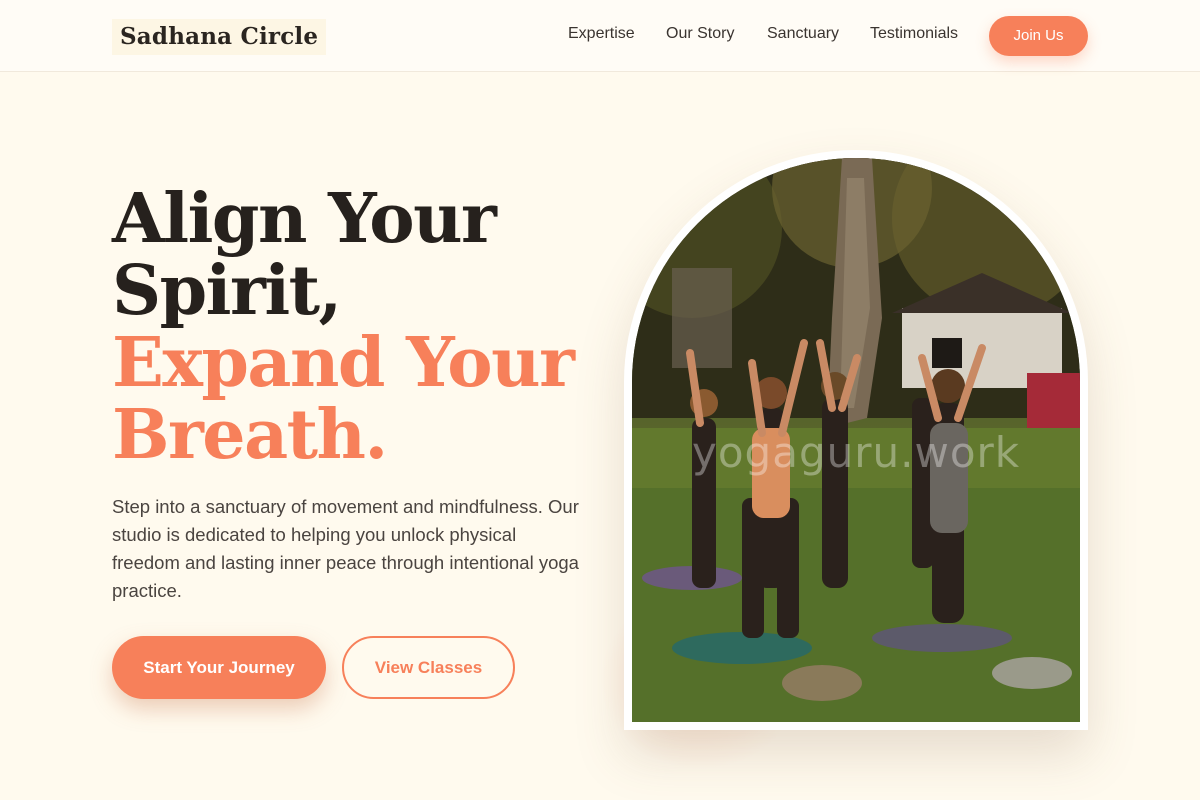  What do you see at coordinates (700, 34) in the screenshot?
I see `nav-link-our-story: Our Story` at bounding box center [700, 34].